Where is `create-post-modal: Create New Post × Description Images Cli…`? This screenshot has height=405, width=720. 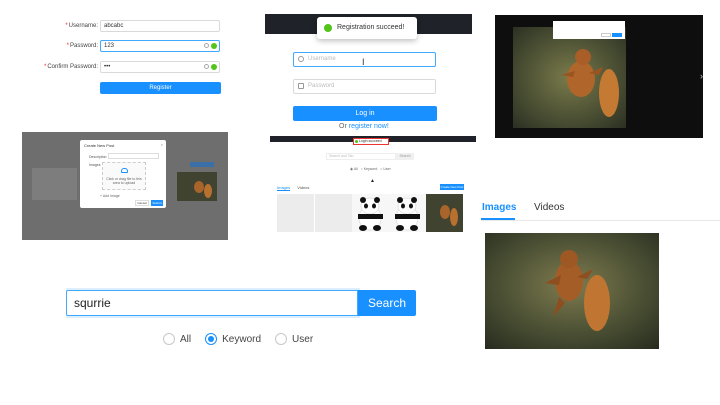 create-post-modal: Create New Post × Description Images Cli… is located at coordinates (123, 174).